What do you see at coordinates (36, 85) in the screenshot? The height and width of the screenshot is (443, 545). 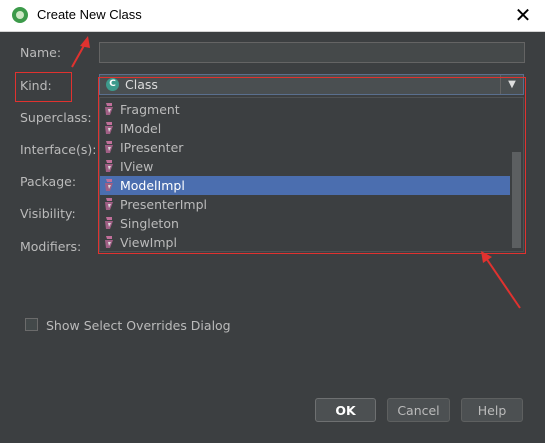 I see `kind-label: Kind:` at bounding box center [36, 85].